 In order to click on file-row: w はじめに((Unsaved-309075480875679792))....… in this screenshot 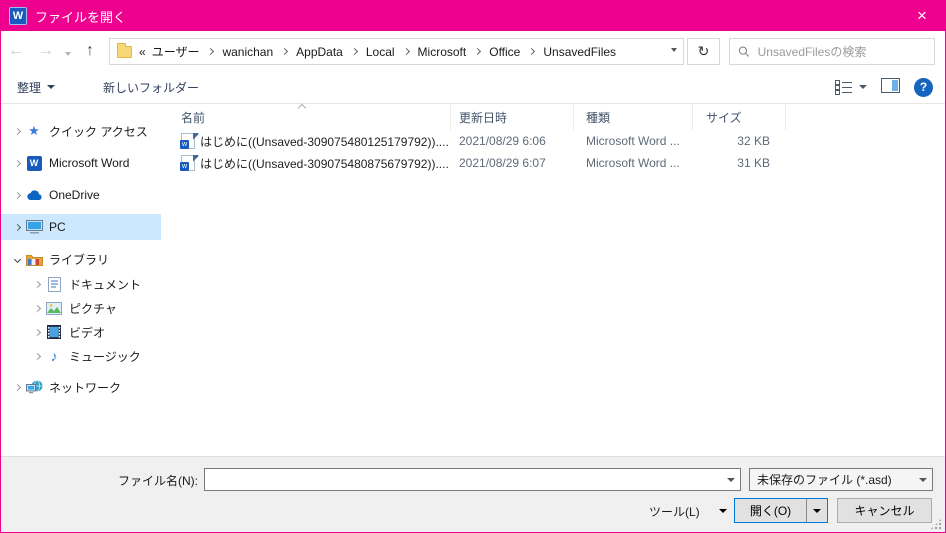, I will do `click(553, 163)`.